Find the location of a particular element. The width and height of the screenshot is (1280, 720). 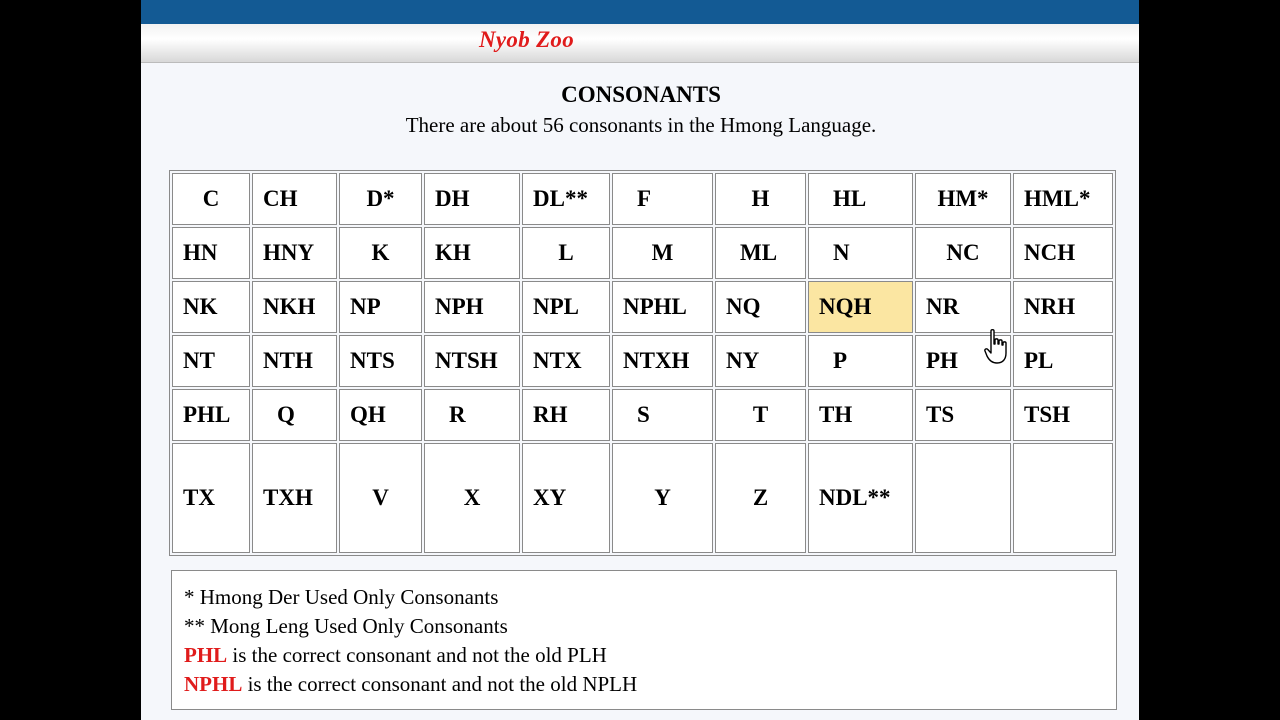

consonant-cell: NTH is located at coordinates (294, 361).